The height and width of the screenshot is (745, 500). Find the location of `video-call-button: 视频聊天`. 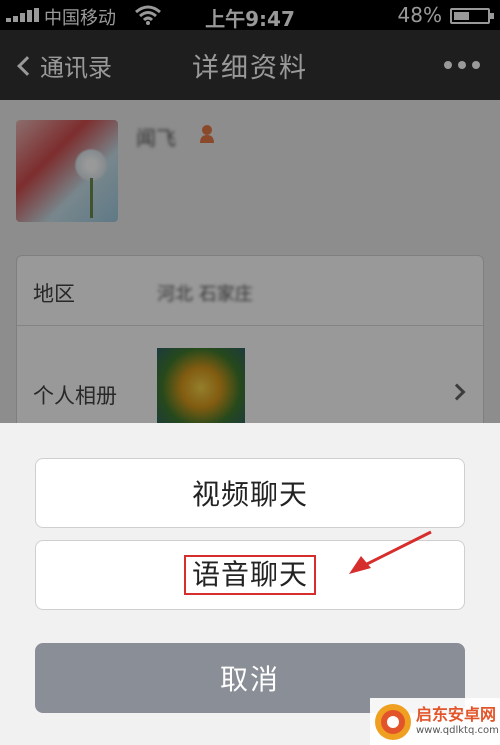

video-call-button: 视频聊天 is located at coordinates (250, 493).